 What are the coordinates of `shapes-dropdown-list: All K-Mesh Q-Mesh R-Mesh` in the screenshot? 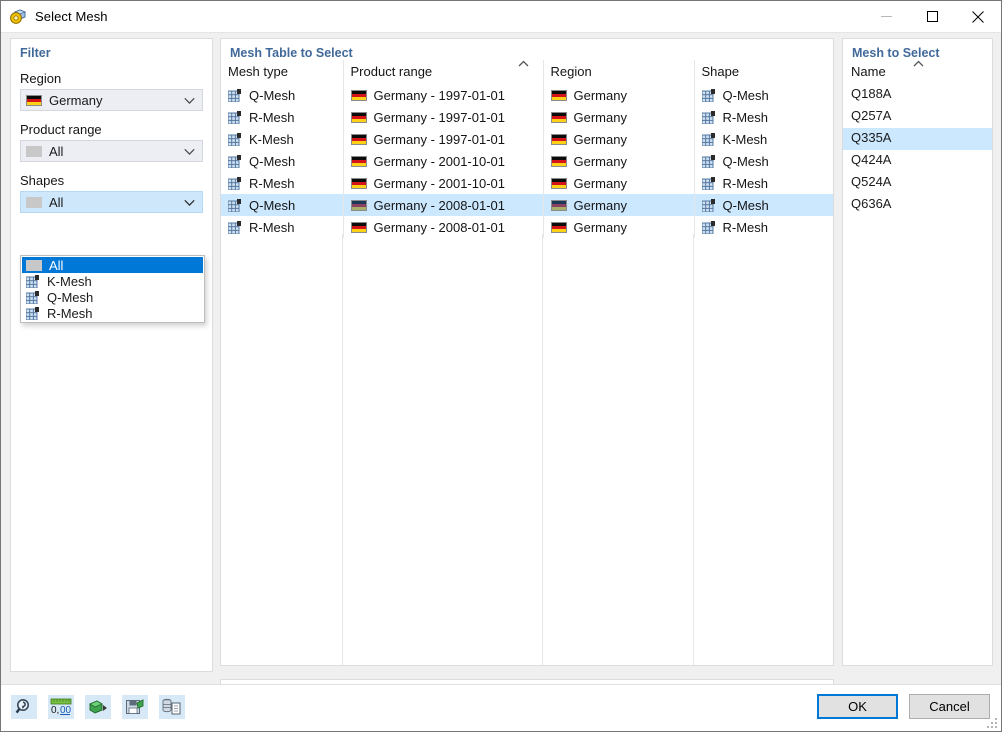 It's located at (112, 289).